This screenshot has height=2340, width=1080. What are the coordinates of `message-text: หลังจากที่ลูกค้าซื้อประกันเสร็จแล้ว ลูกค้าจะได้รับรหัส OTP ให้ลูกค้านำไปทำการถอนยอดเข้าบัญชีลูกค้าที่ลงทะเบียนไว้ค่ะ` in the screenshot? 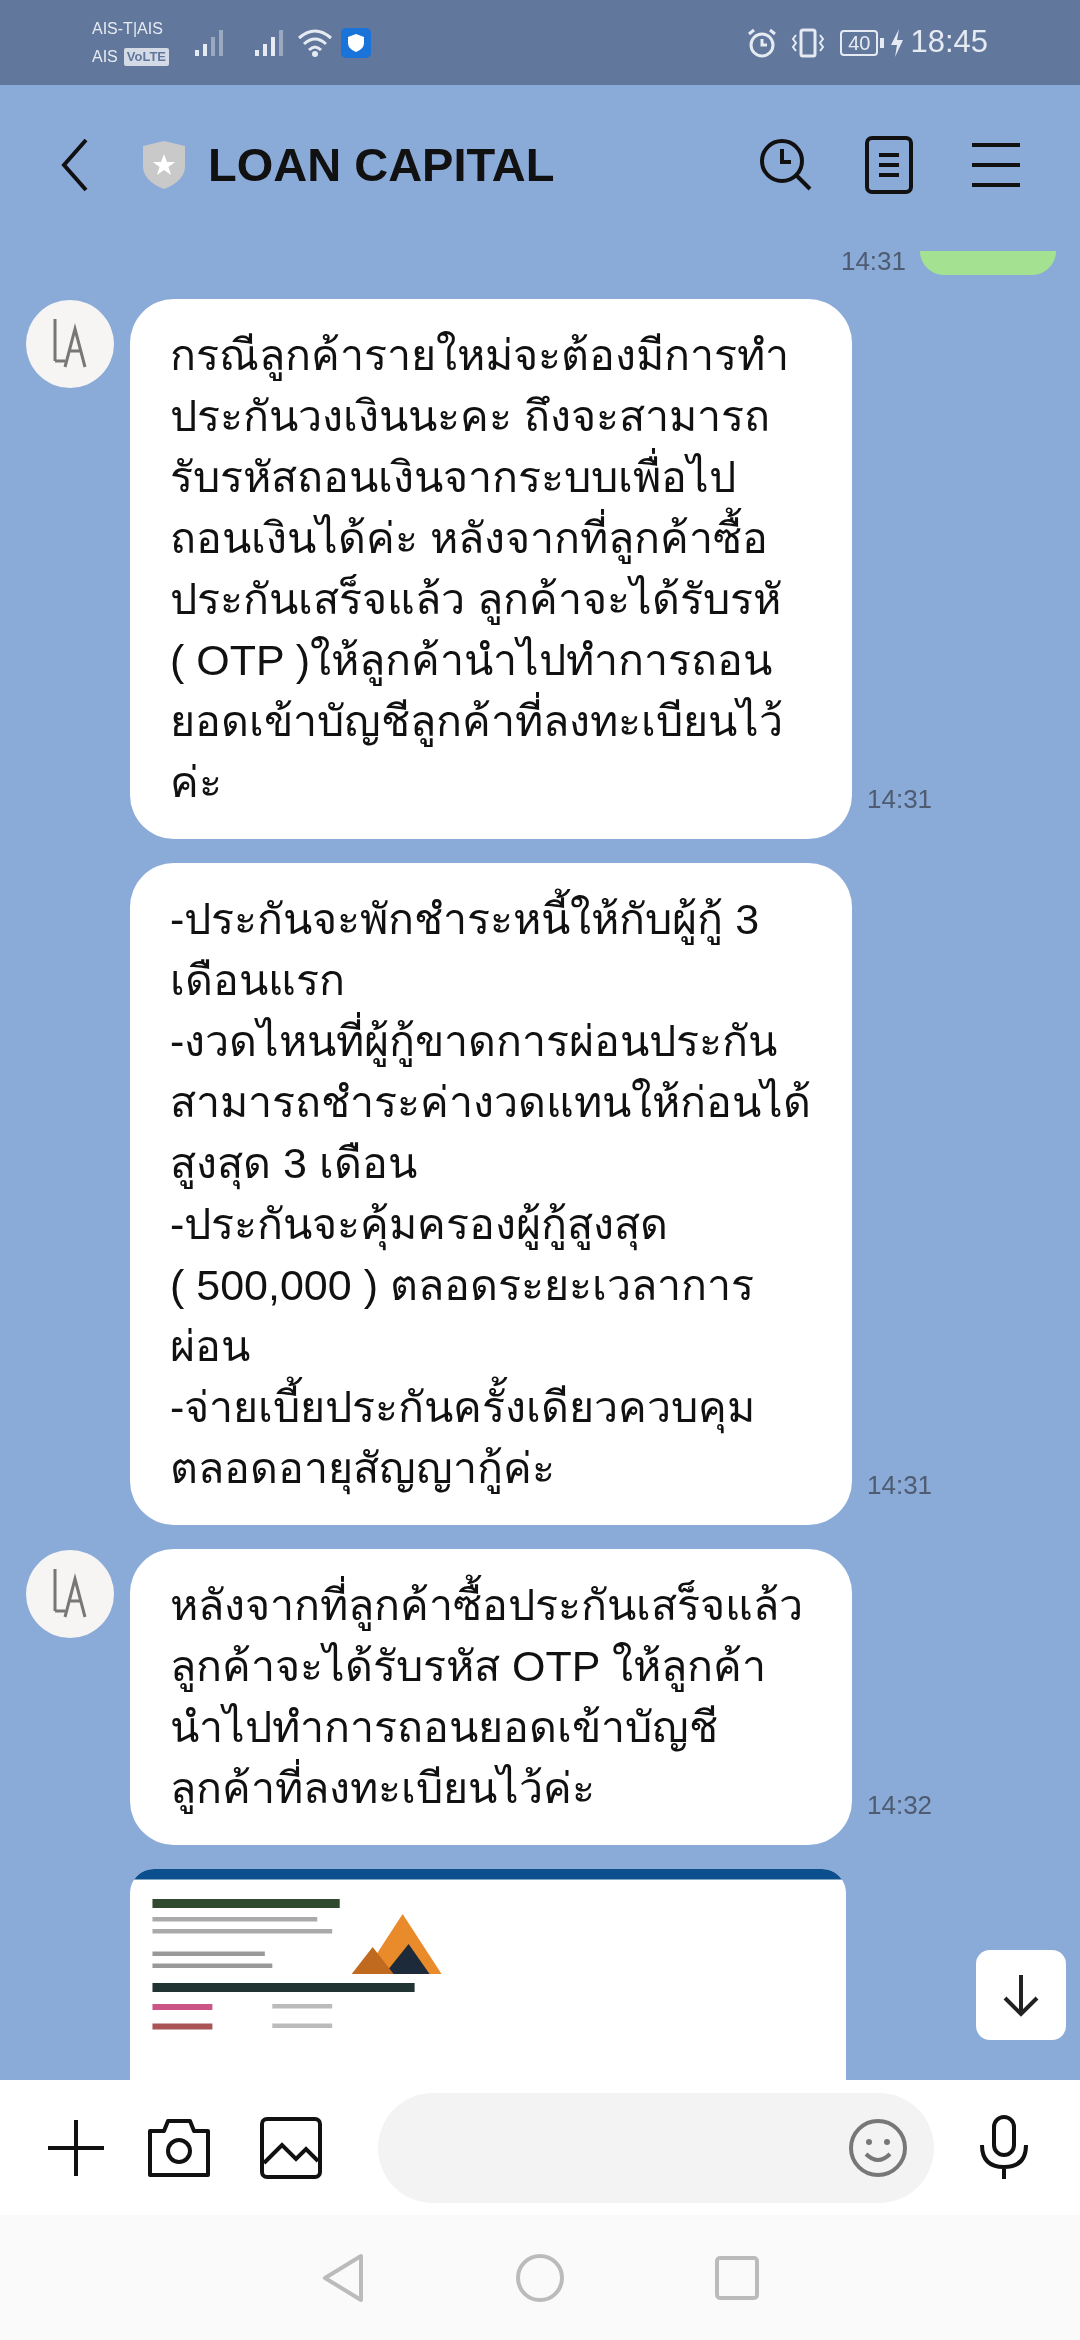 It's located at (491, 1697).